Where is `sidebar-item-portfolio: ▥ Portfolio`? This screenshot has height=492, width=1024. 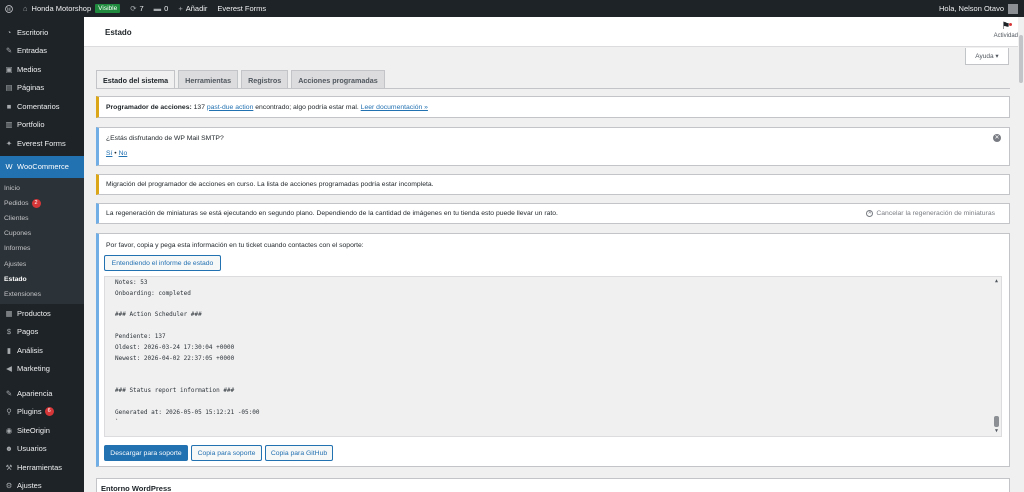
sidebar-item-portfolio: ▥ Portfolio is located at coordinates (42, 125).